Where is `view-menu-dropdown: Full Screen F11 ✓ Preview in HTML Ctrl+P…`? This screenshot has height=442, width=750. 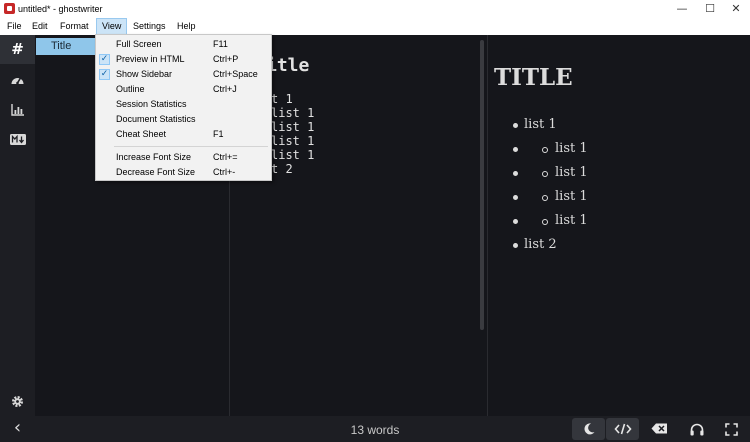
view-menu-dropdown: Full Screen F11 ✓ Preview in HTML Ctrl+P… is located at coordinates (183, 107).